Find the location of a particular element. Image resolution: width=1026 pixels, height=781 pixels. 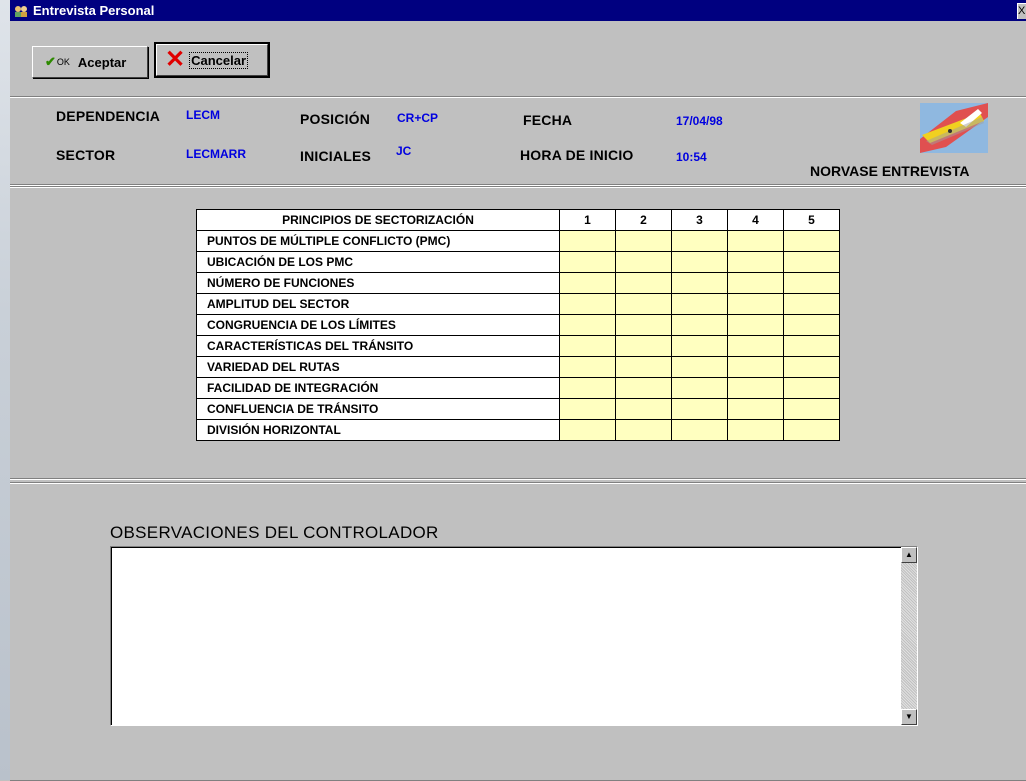

sector-label: SECTOR is located at coordinates (86, 155).